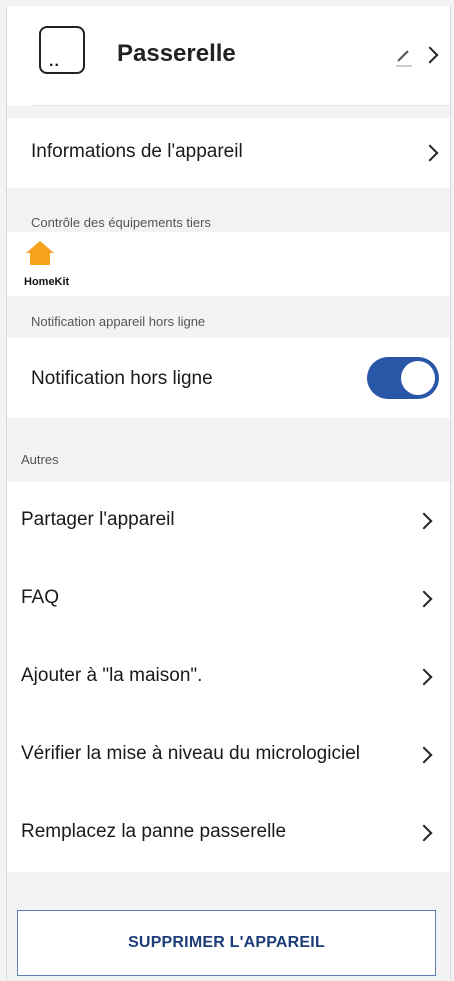  I want to click on list-item-label: Remplacez la panne passerelle, so click(154, 831).